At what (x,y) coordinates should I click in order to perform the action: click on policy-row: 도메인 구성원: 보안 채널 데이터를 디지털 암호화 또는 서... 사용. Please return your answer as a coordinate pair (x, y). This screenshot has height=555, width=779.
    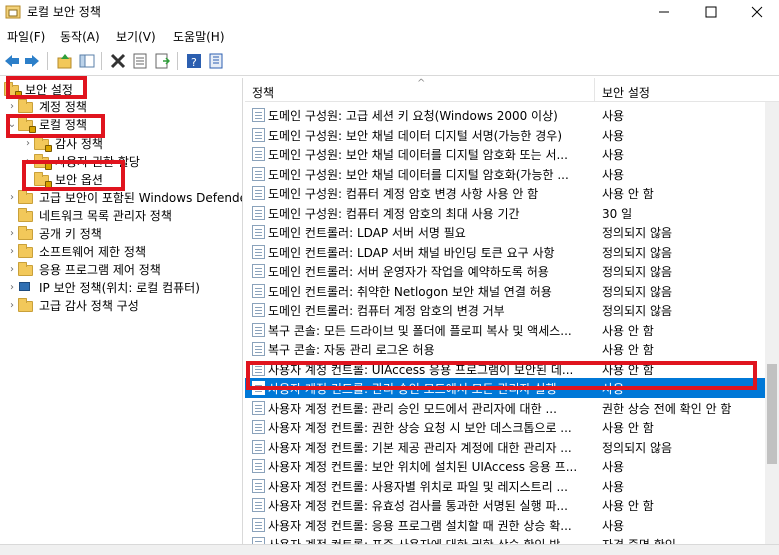
    Looking at the image, I should click on (505, 154).